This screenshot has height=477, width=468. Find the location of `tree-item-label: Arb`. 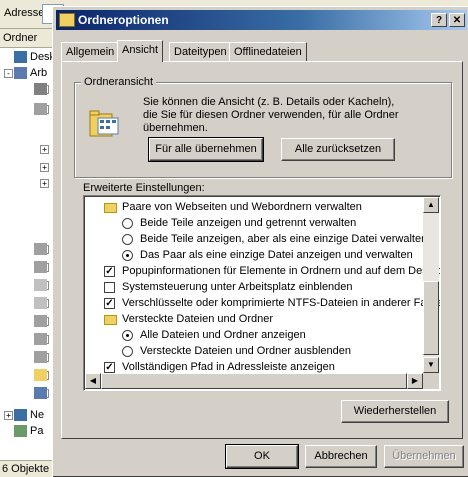

tree-item-label: Arb is located at coordinates (39, 73).